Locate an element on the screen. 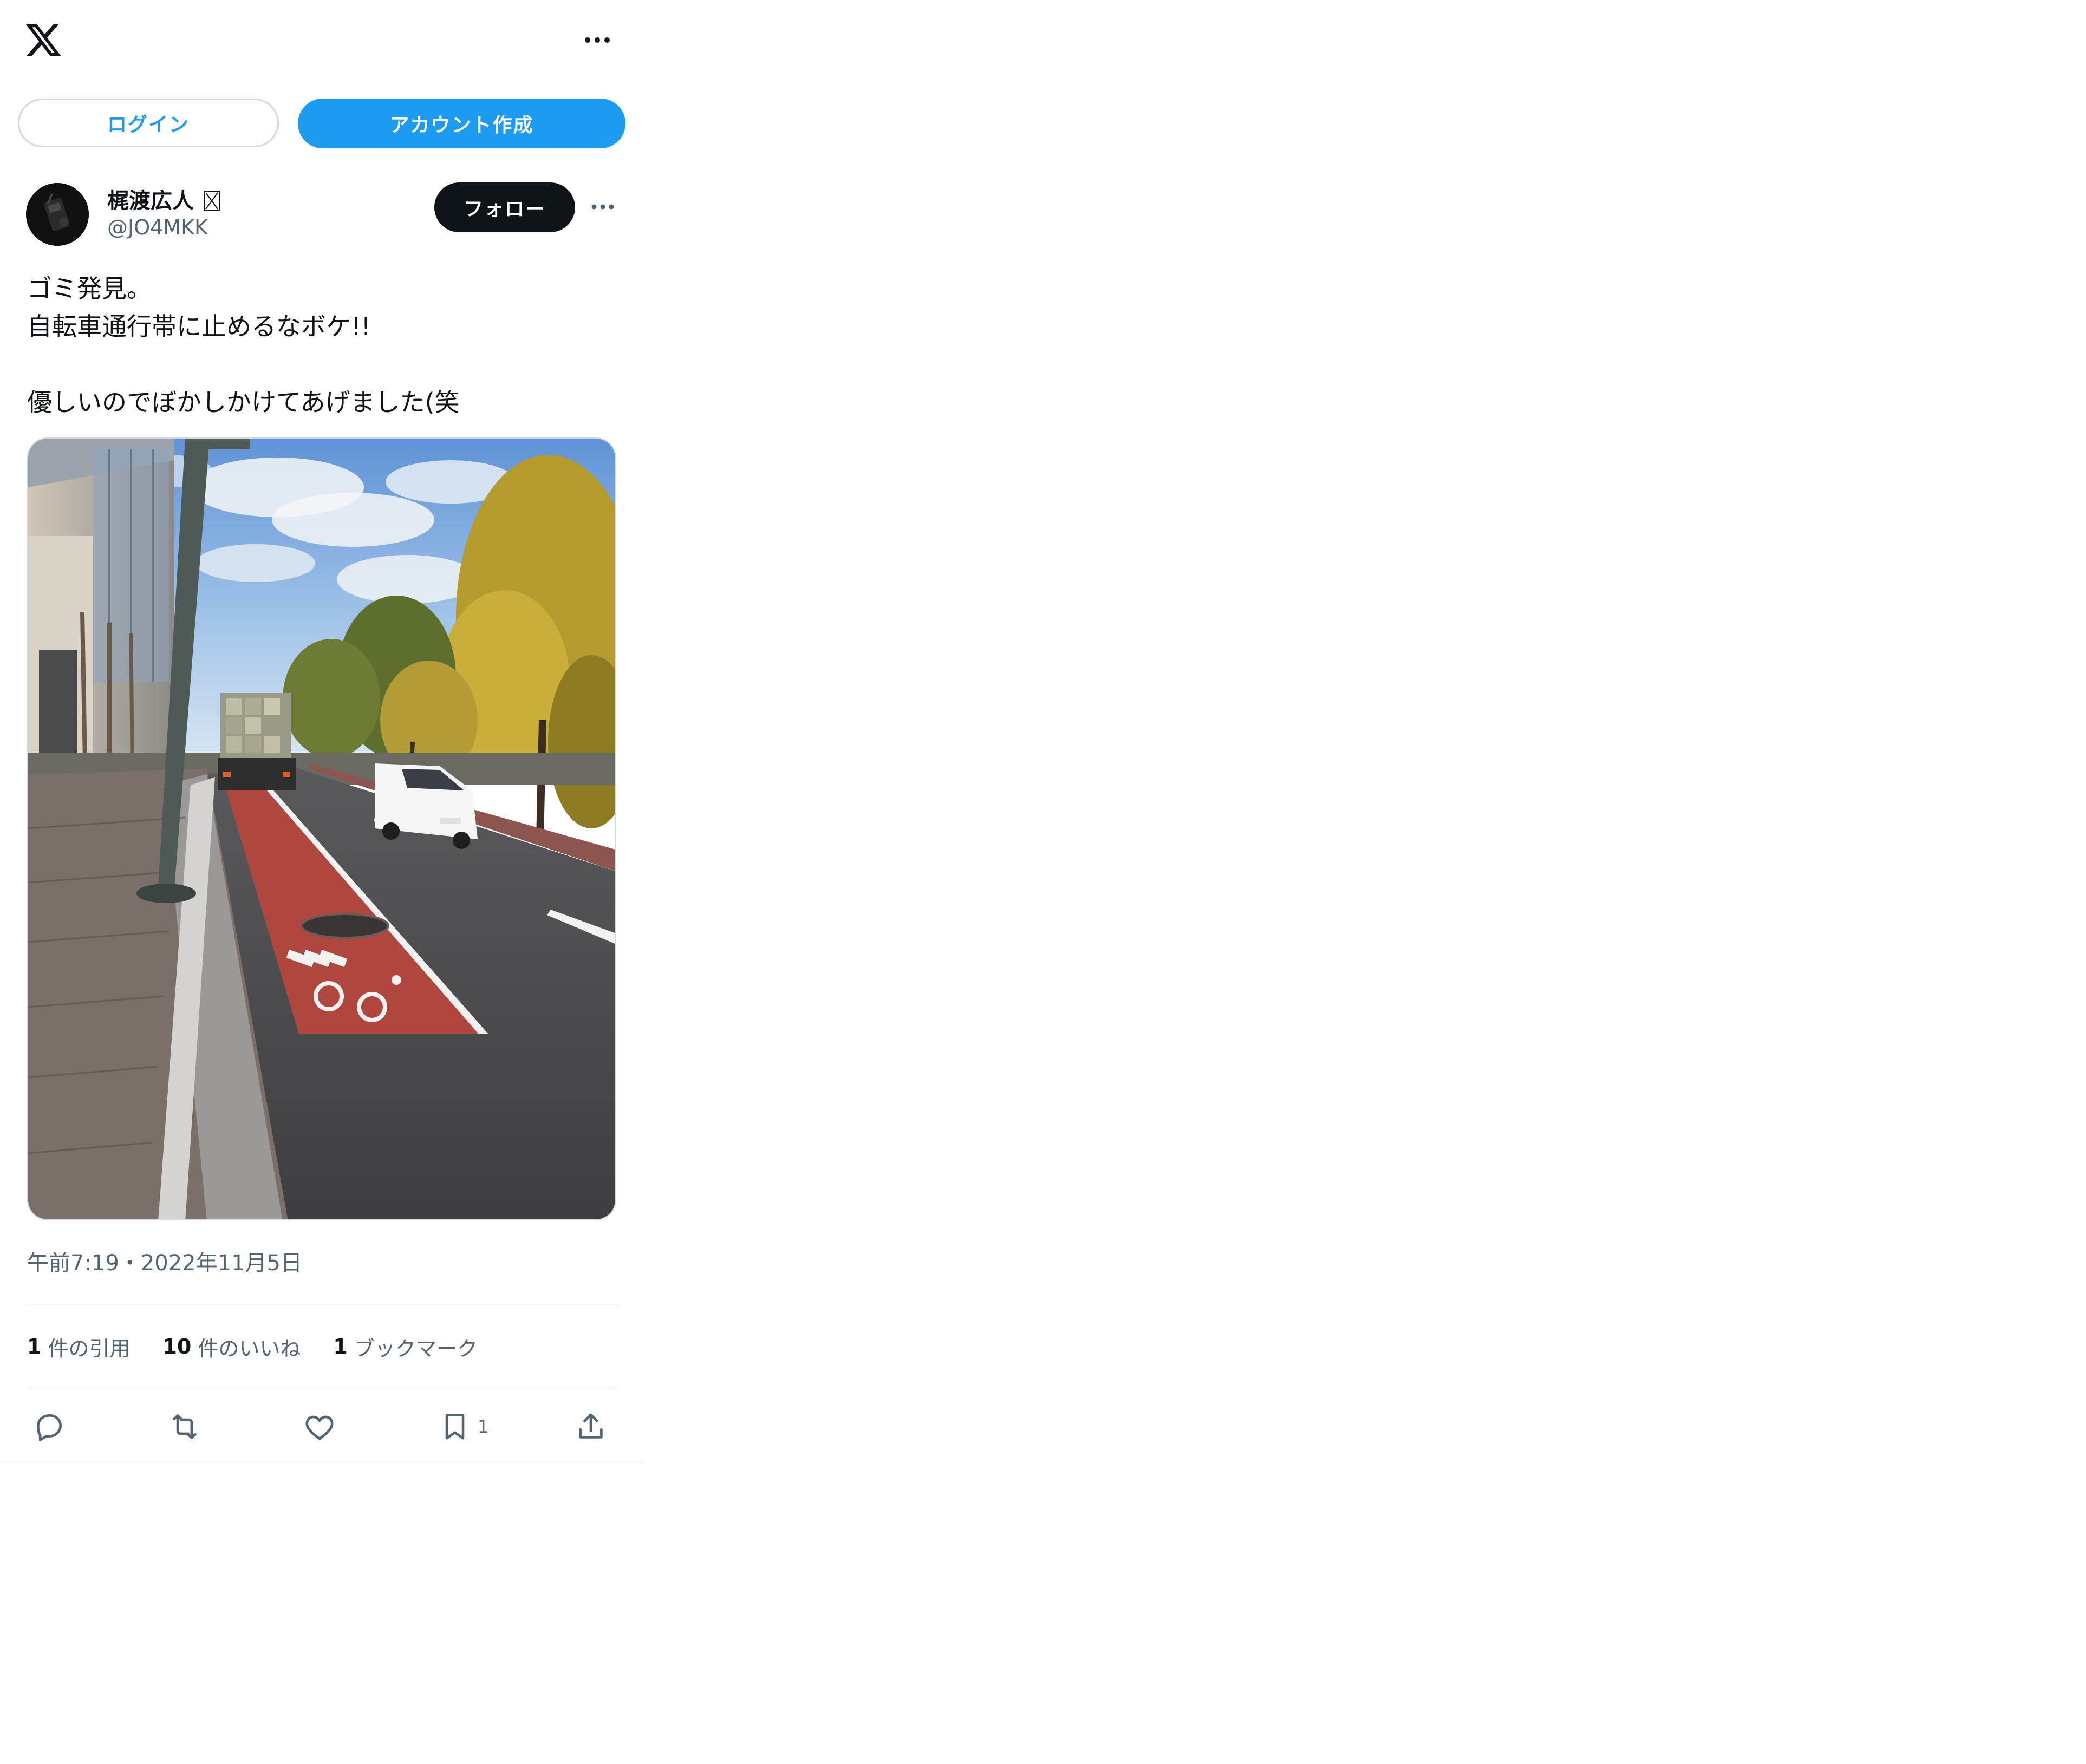  bookmarks-stat: 1 ブックマーク is located at coordinates (405, 1347).